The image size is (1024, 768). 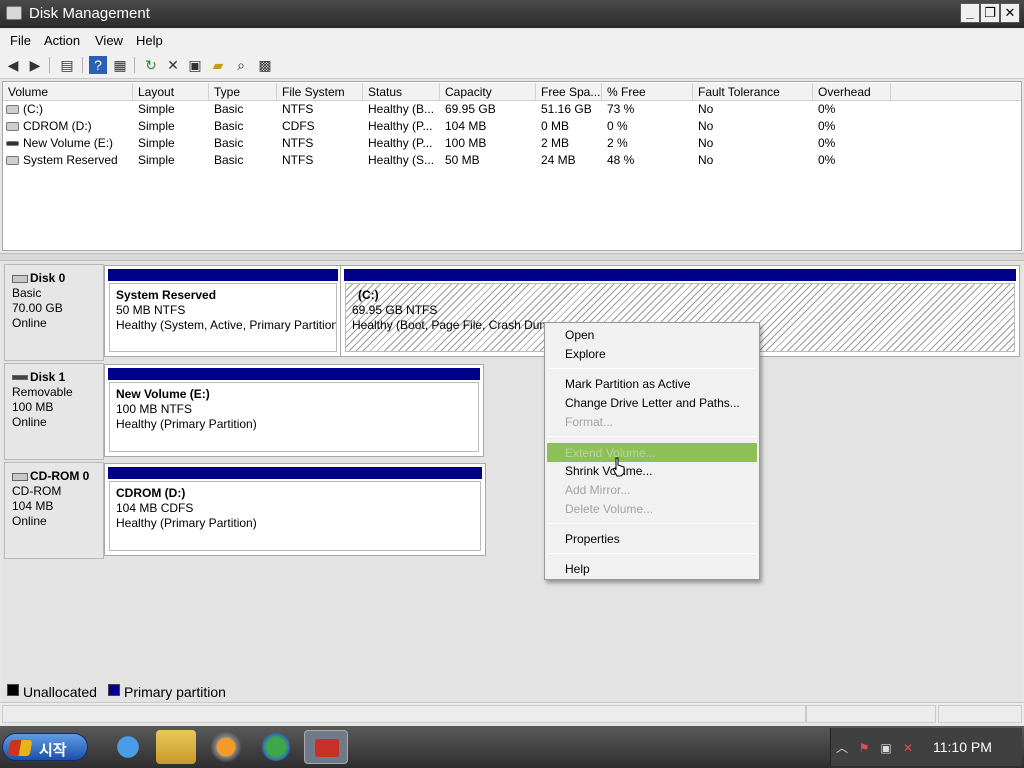 I want to click on close-button: ✕, so click(x=1010, y=13).